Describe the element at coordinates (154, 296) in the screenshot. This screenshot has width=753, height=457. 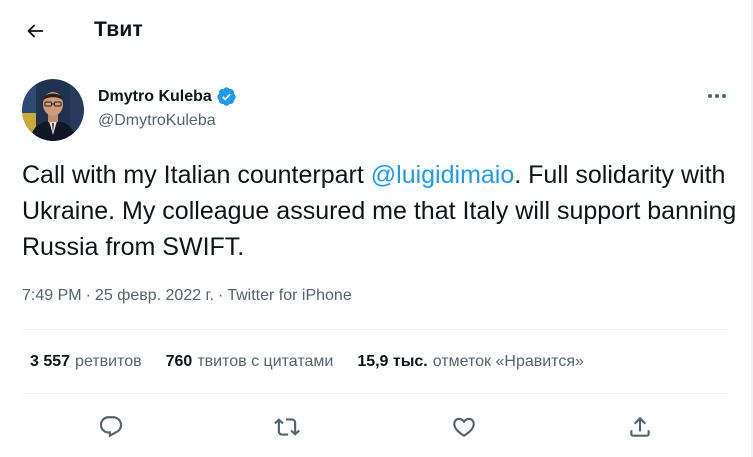
I see `tweet-date: 25 февр. 2022 г.` at that location.